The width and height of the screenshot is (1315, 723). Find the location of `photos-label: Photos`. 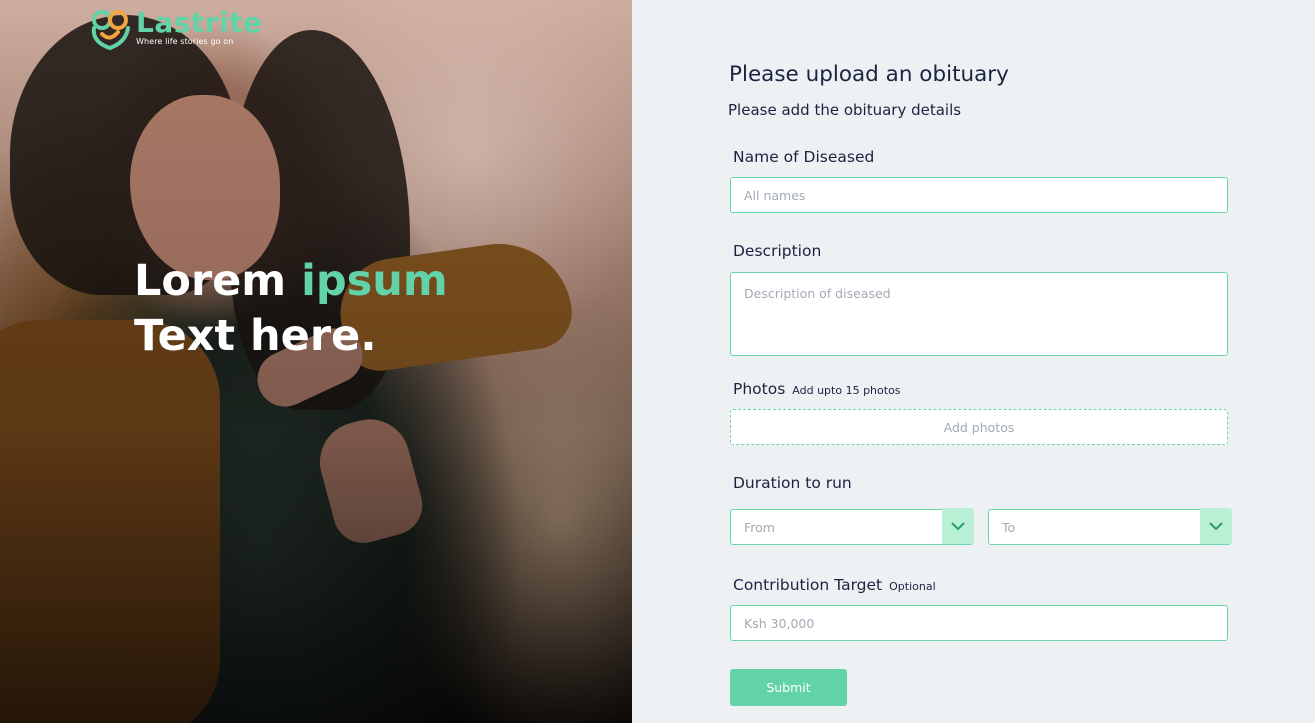

photos-label: Photos is located at coordinates (759, 389).